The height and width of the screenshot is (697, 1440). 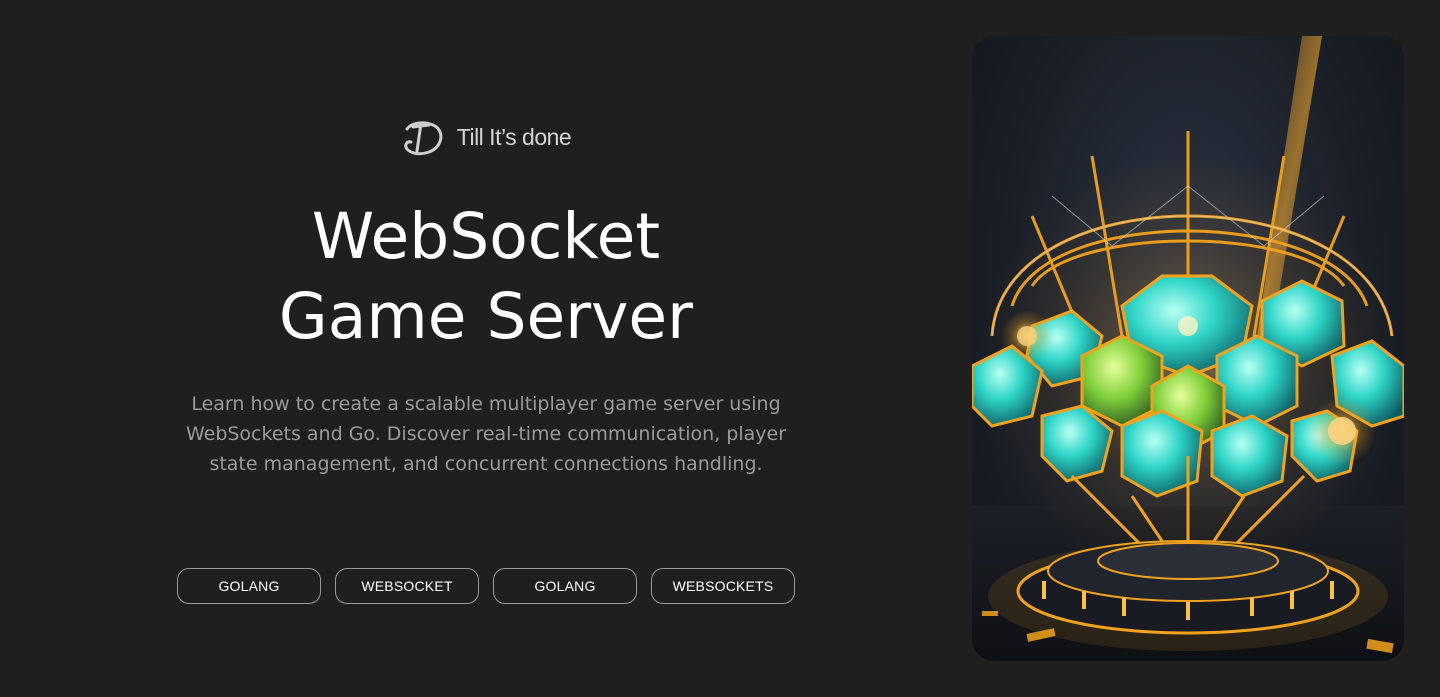 What do you see at coordinates (514, 136) in the screenshot?
I see `brand-name: Till It’s done` at bounding box center [514, 136].